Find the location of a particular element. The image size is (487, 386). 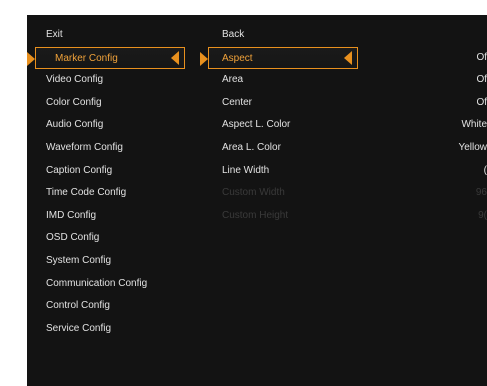

value-aspect-line-color: White is located at coordinates (474, 125).